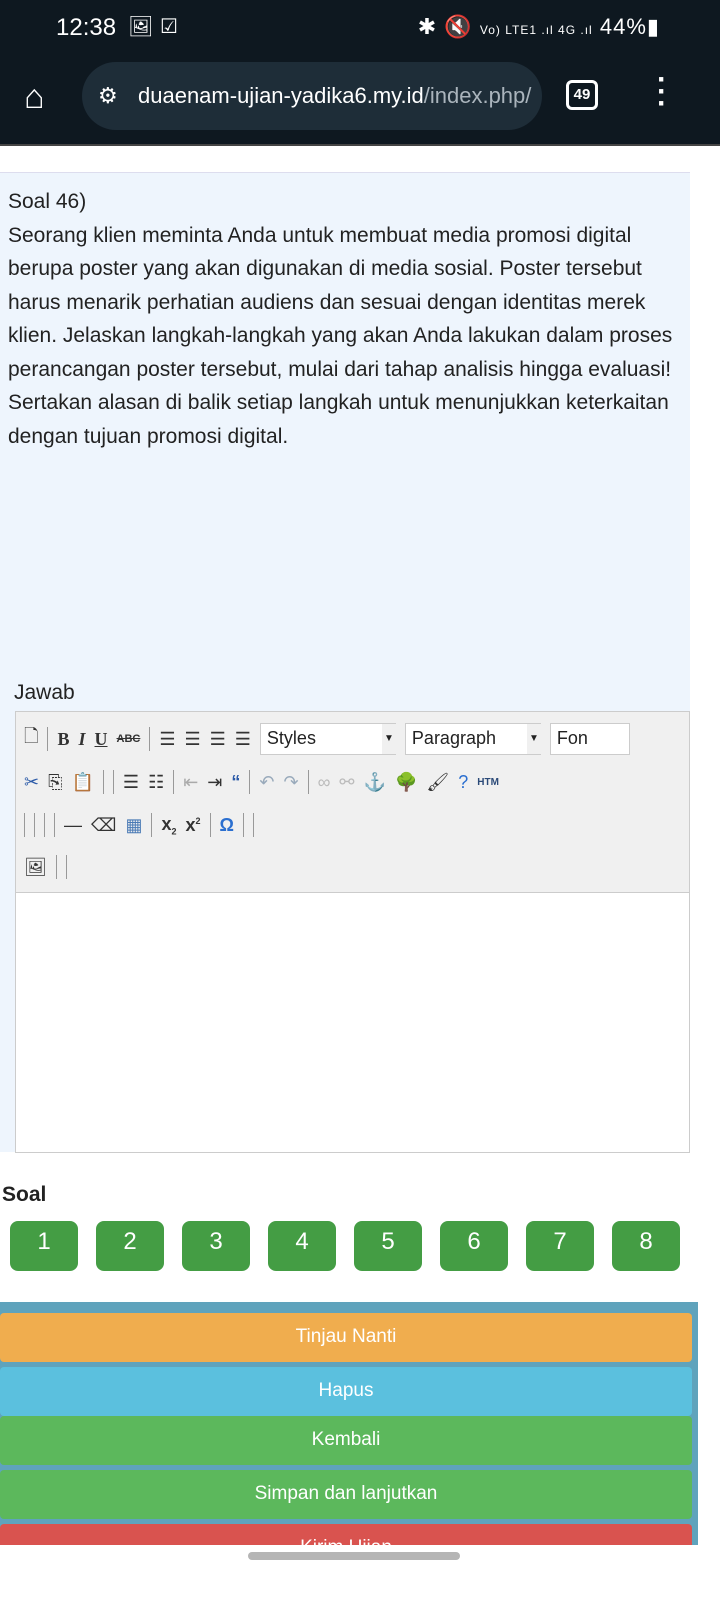  What do you see at coordinates (129, 739) in the screenshot?
I see `strikethrough-icon: ABC` at bounding box center [129, 739].